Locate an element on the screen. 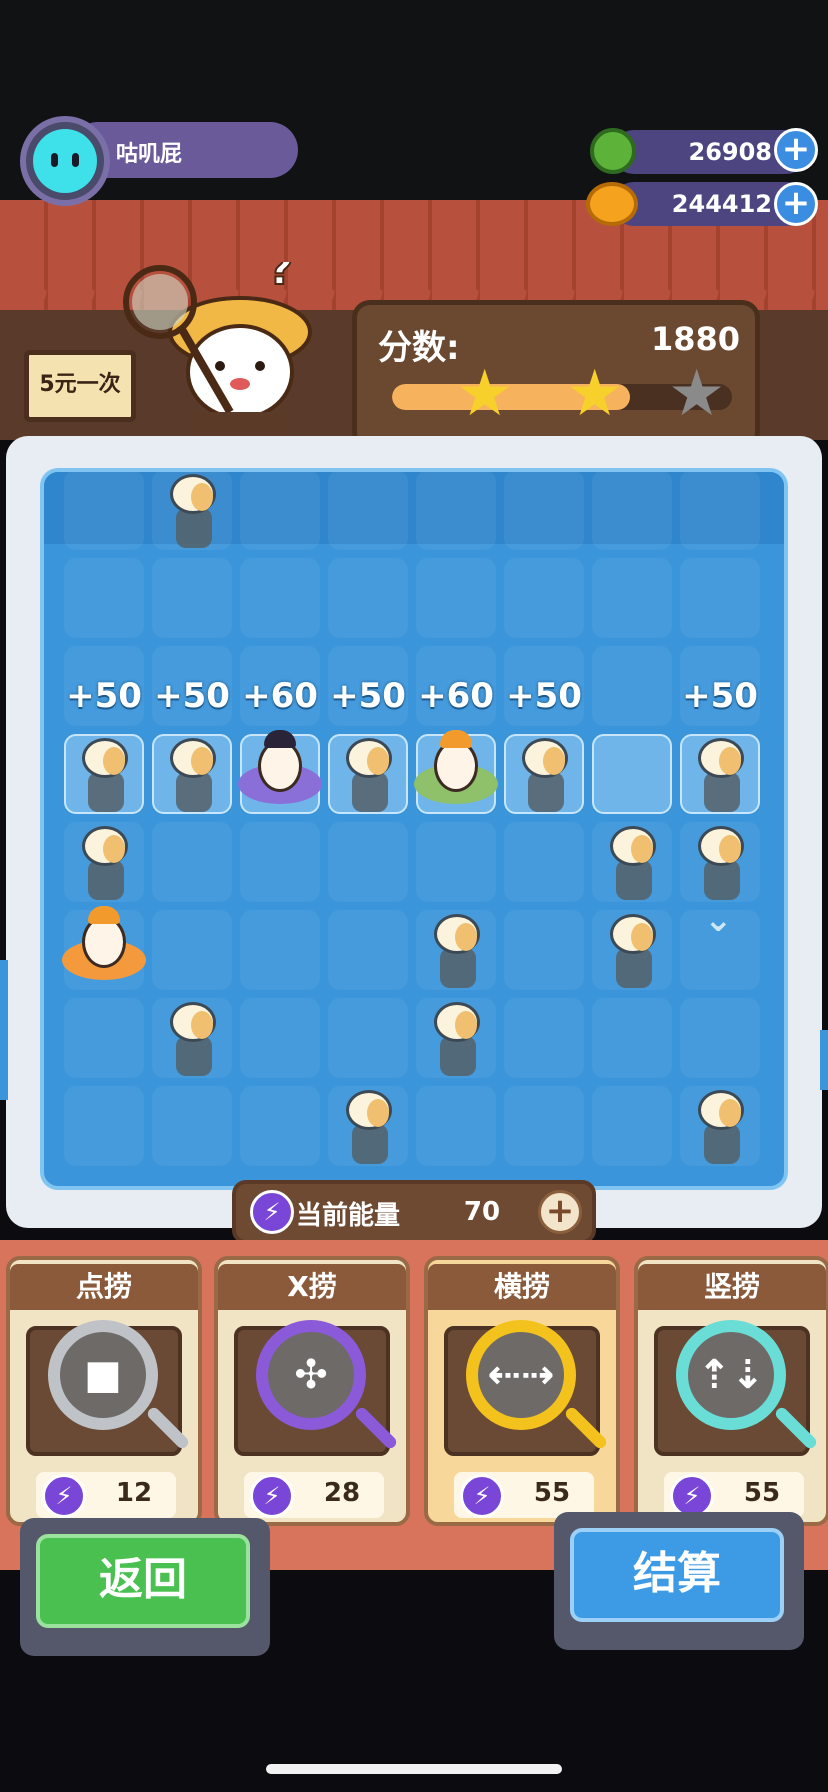 Image resolution: width=828 pixels, height=1792 pixels. tool-cost-value: 28 is located at coordinates (342, 1493).